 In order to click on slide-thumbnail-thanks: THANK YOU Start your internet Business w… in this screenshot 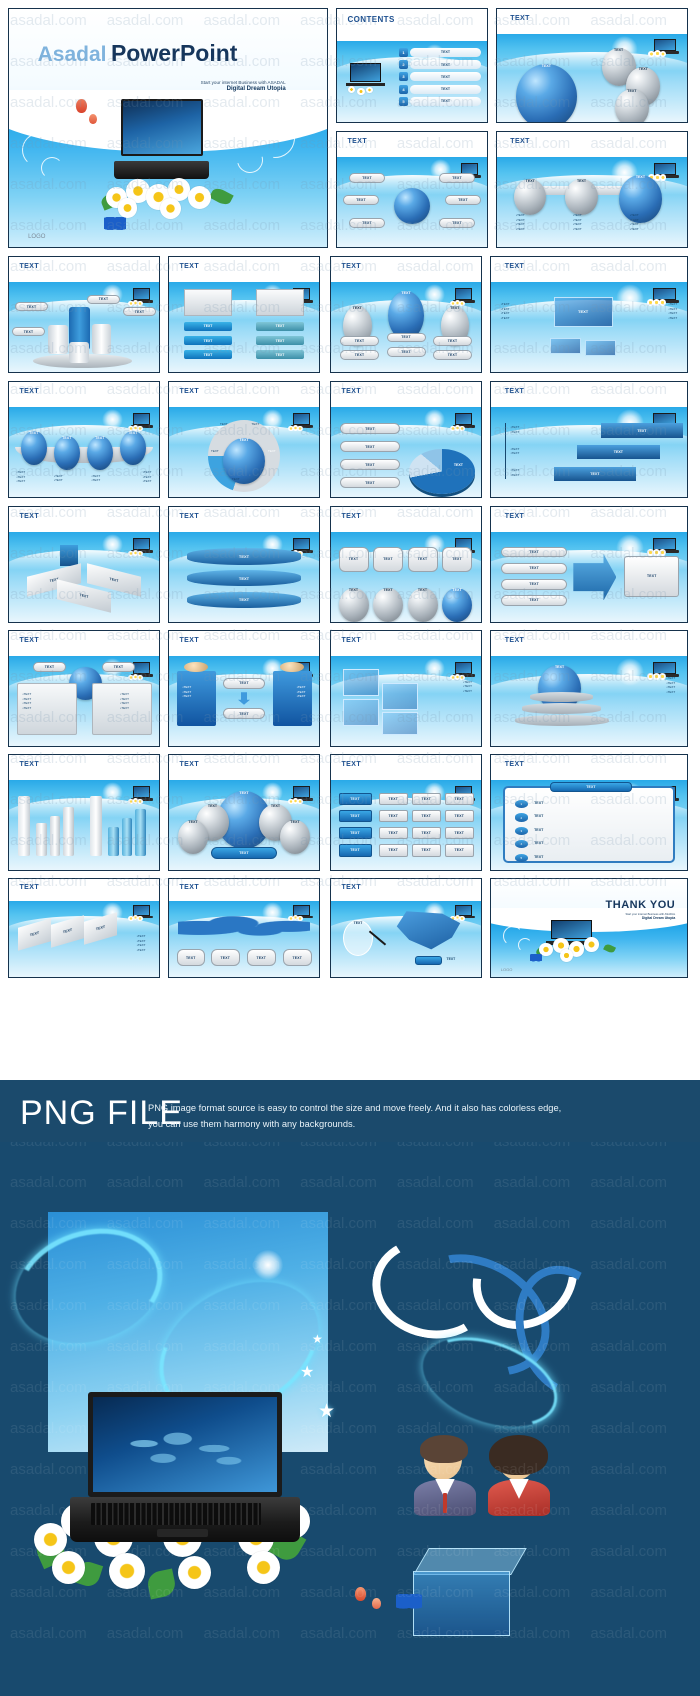, I will do `click(589, 928)`.